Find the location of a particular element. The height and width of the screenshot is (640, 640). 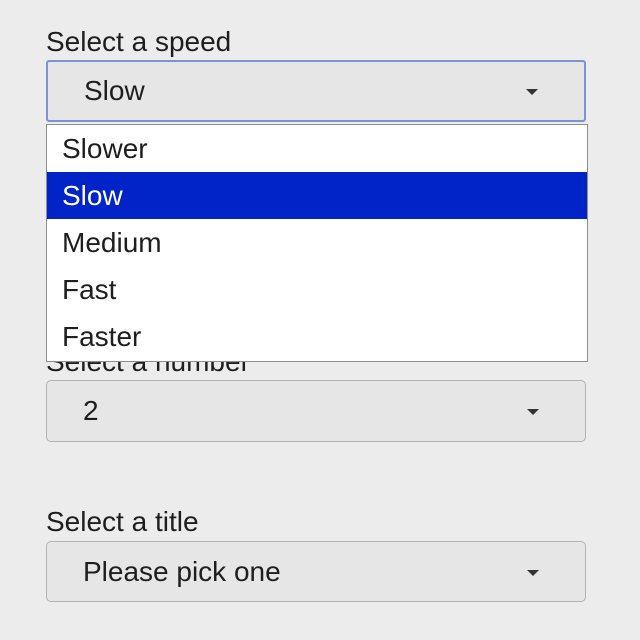

option-slow: Slow is located at coordinates (317, 195).